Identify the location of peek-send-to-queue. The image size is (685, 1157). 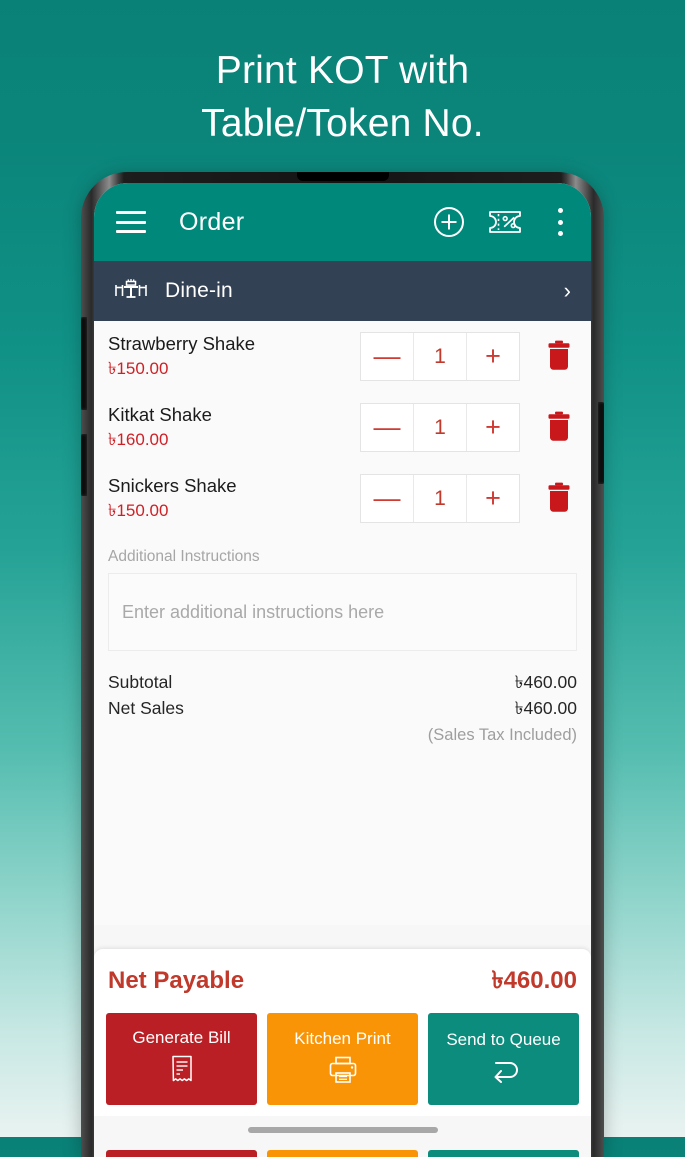
(503, 1153).